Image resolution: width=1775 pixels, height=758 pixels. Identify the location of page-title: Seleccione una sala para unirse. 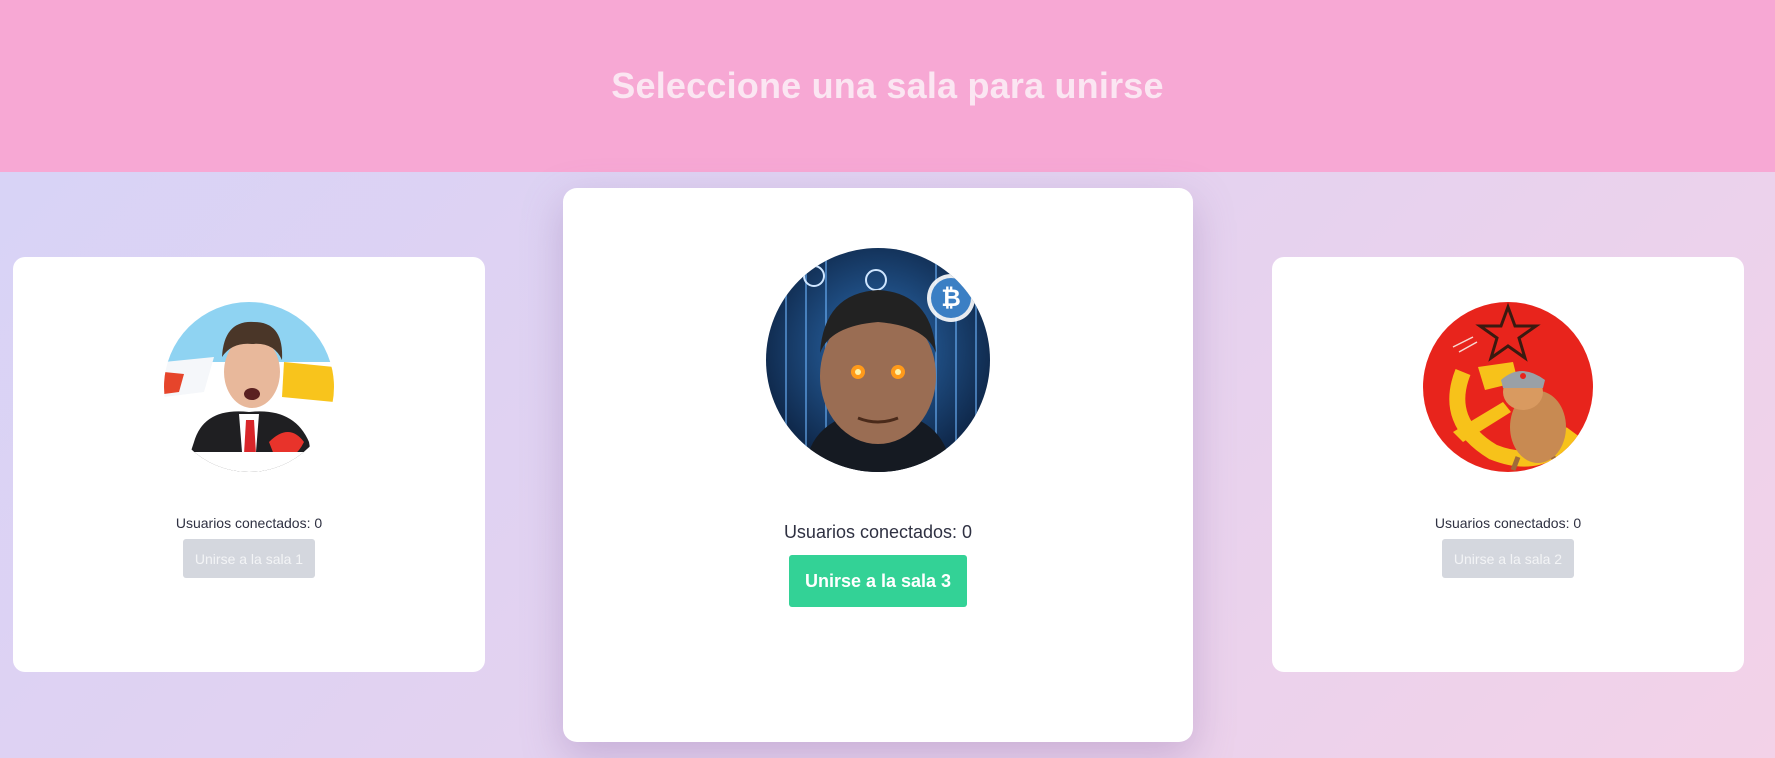
(887, 85).